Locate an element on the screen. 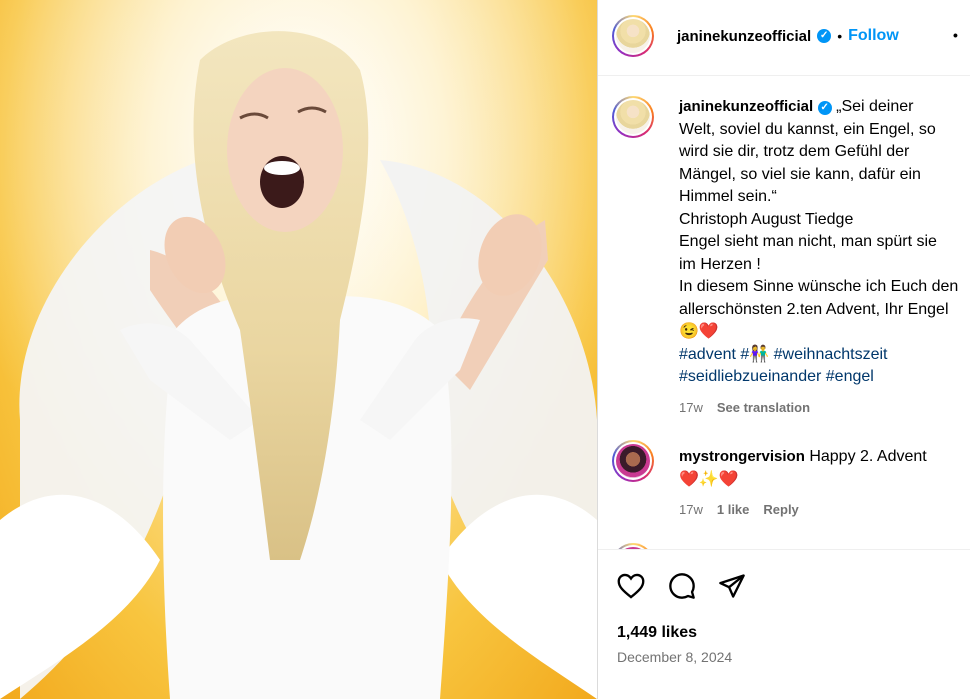 The image size is (970, 699). comment-likes: 1 like is located at coordinates (733, 510).